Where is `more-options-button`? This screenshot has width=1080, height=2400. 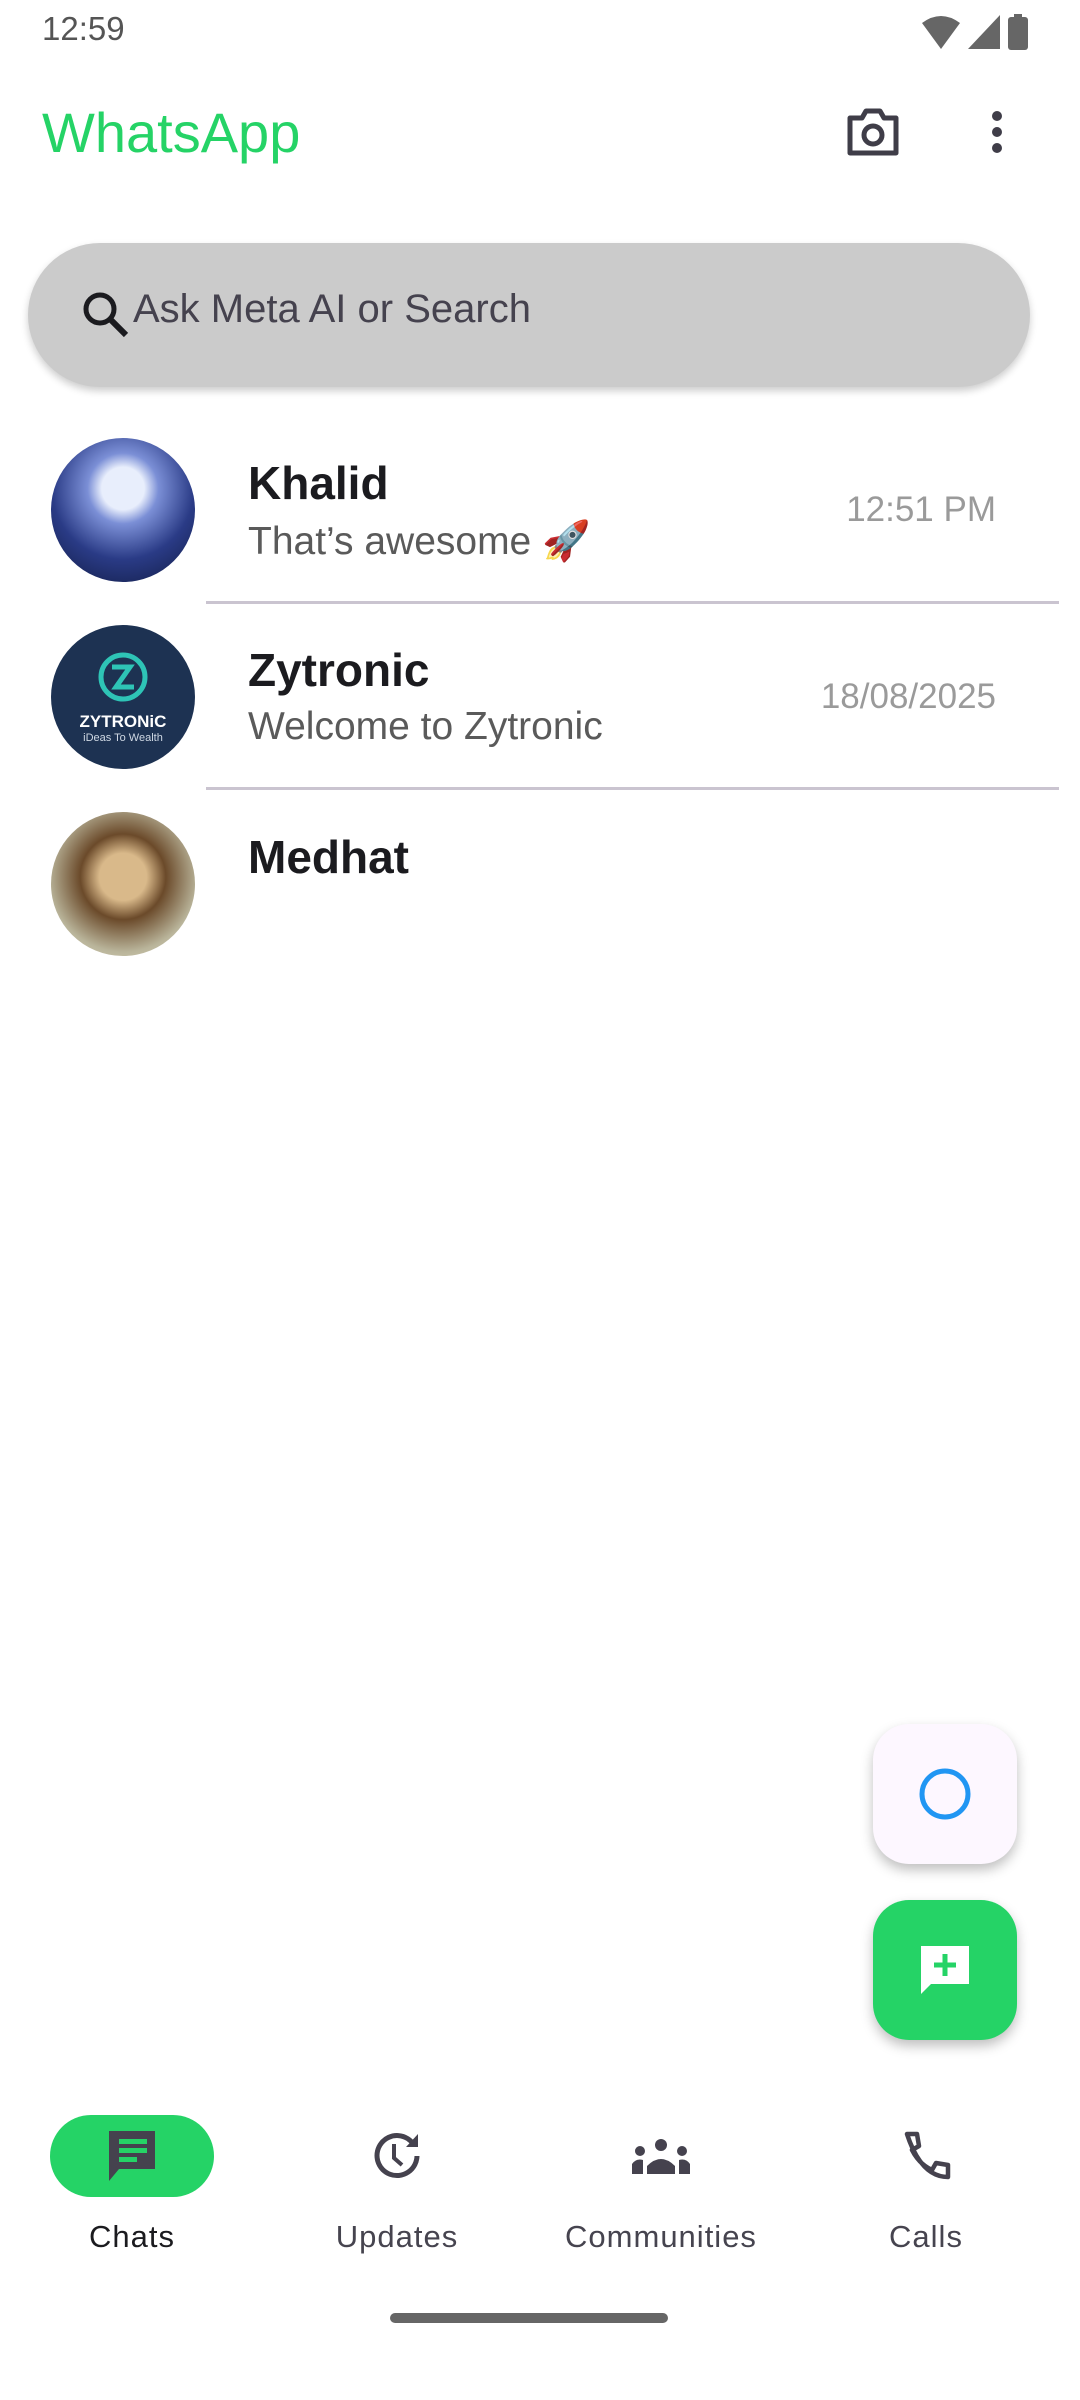 more-options-button is located at coordinates (997, 132).